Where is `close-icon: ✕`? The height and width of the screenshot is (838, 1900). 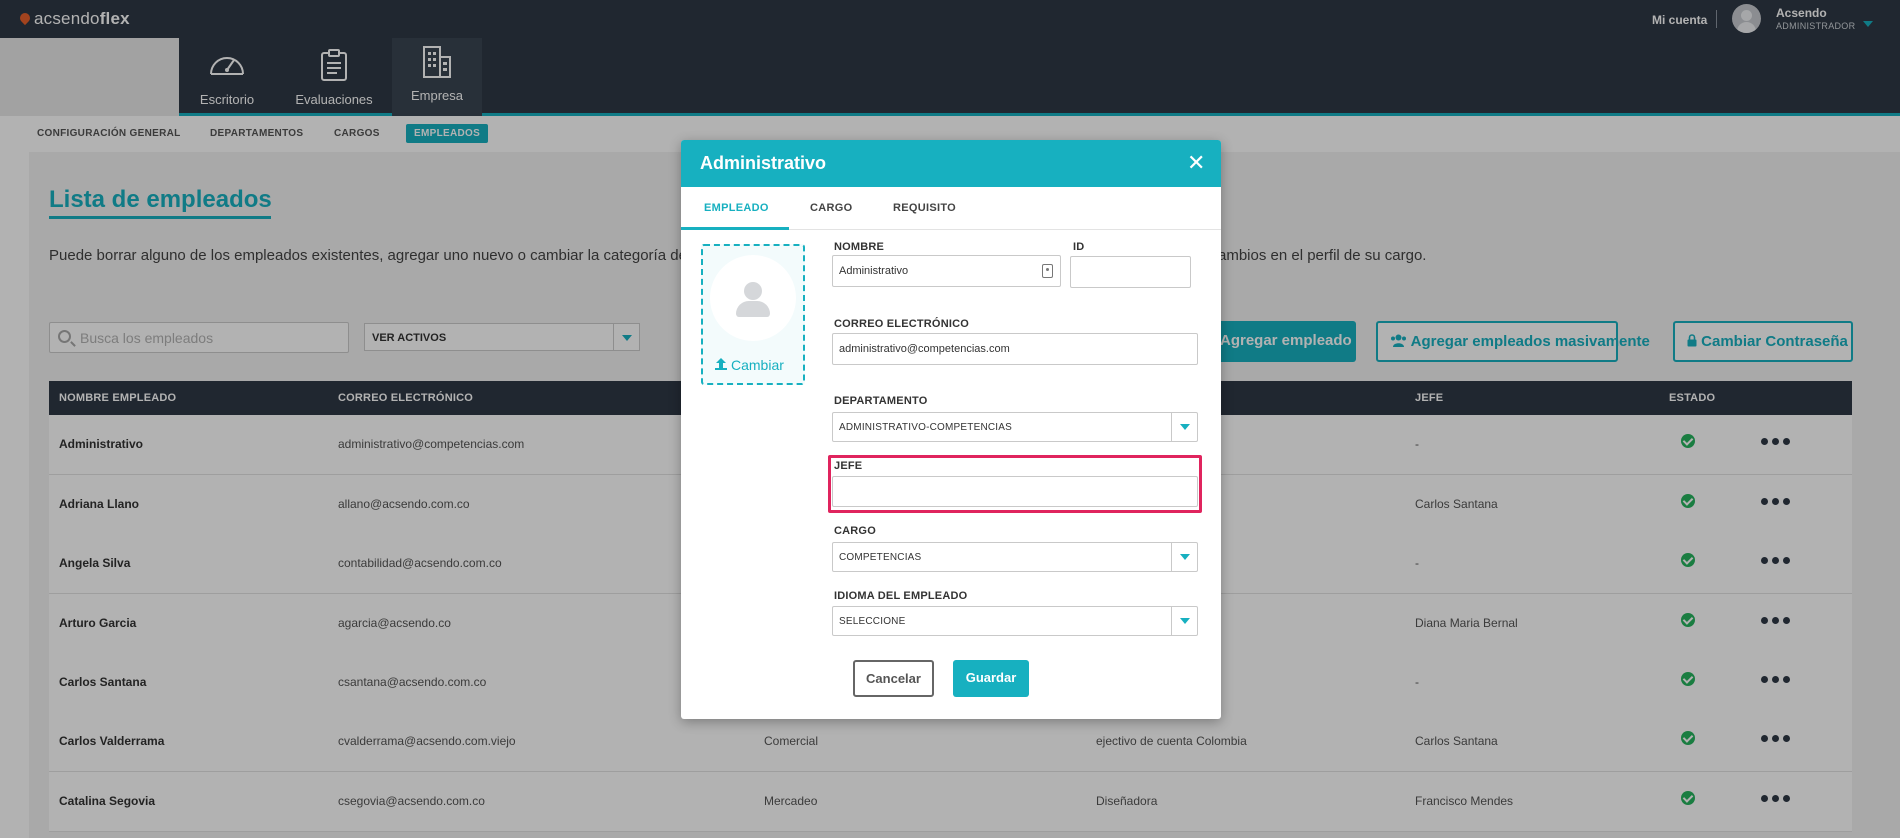 close-icon: ✕ is located at coordinates (1196, 163).